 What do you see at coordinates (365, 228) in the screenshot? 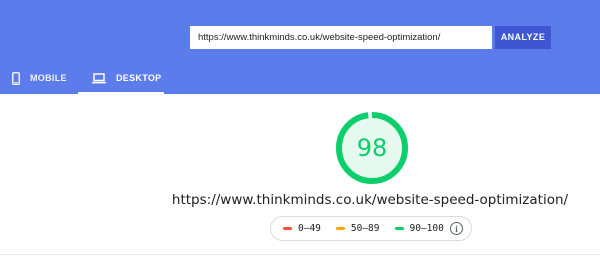
I see `legend-label: 50–89` at bounding box center [365, 228].